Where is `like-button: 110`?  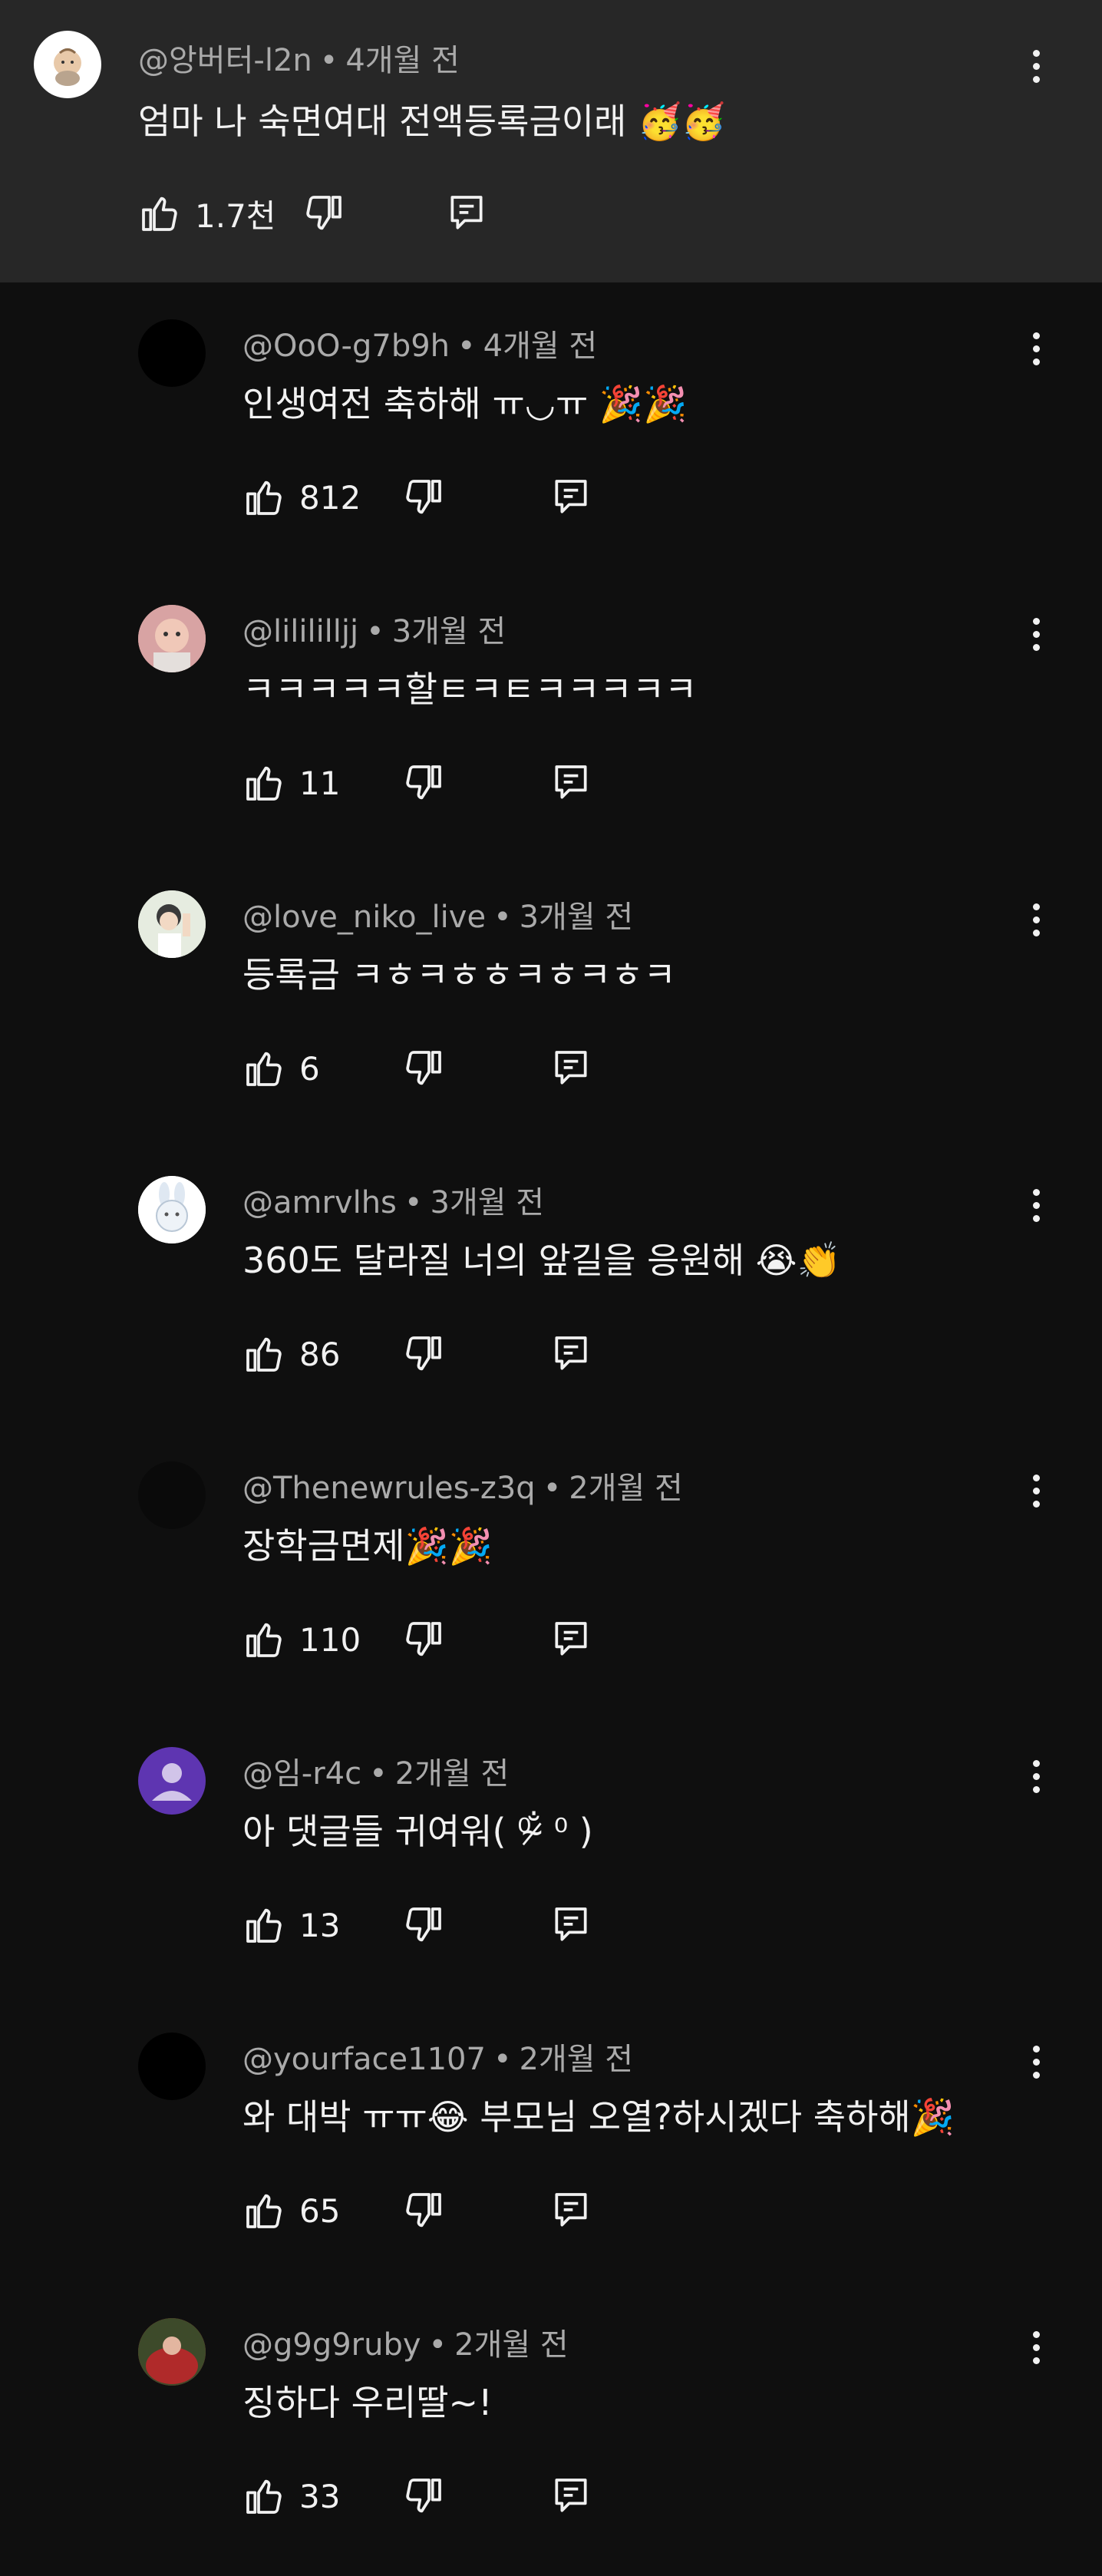 like-button: 110 is located at coordinates (302, 1639).